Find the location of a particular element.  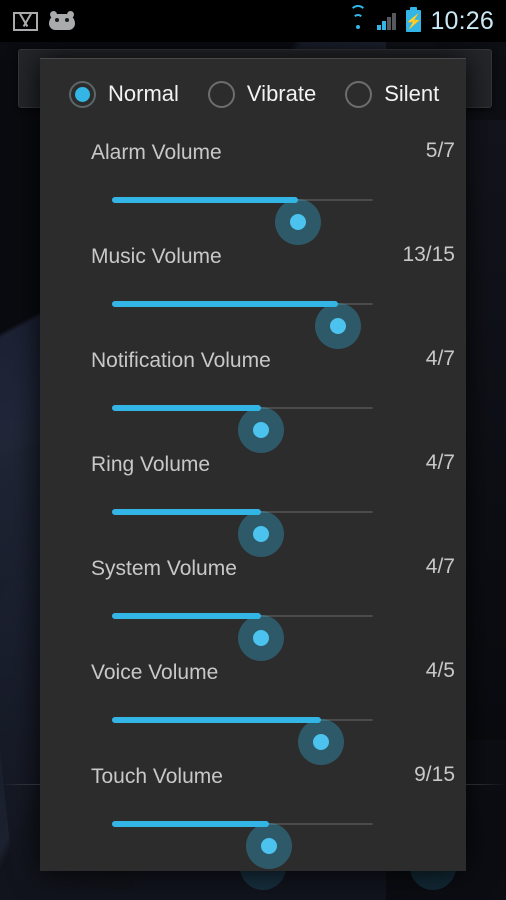

slider-label: Voice Volume is located at coordinates (155, 672).